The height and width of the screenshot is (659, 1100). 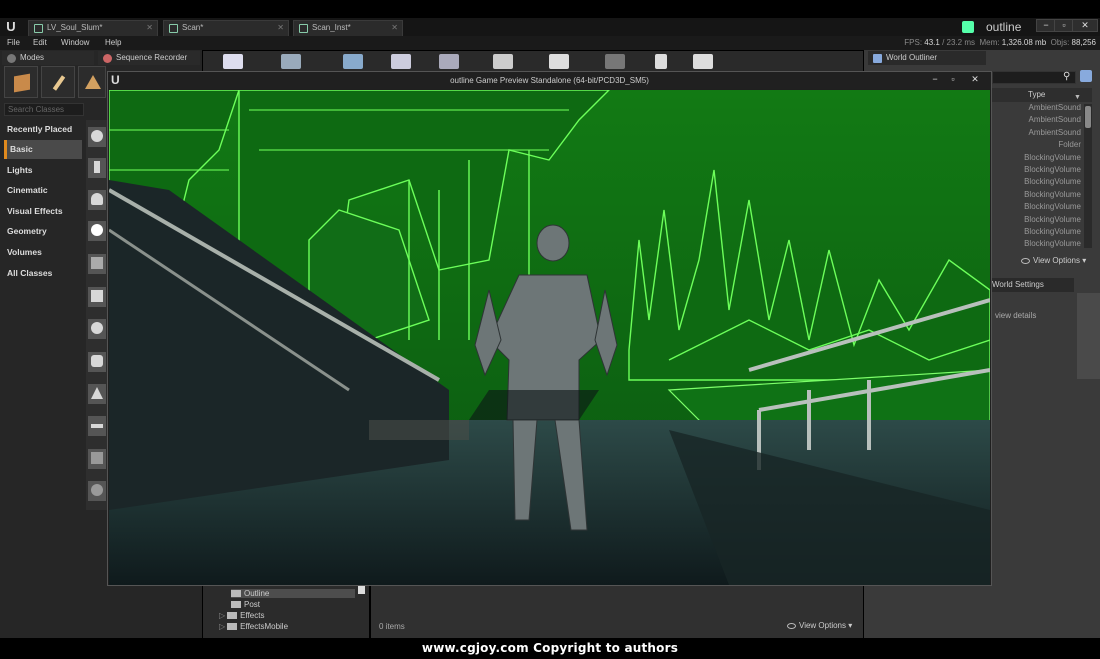 What do you see at coordinates (293, 593) in the screenshot?
I see `folder-outline: Outline` at bounding box center [293, 593].